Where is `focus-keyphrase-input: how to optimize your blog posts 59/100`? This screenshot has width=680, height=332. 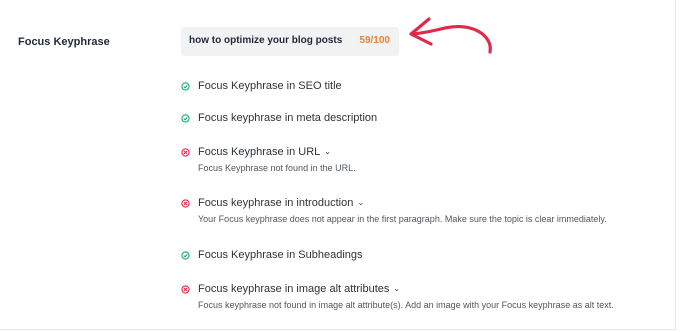 focus-keyphrase-input: how to optimize your blog posts 59/100 is located at coordinates (290, 41).